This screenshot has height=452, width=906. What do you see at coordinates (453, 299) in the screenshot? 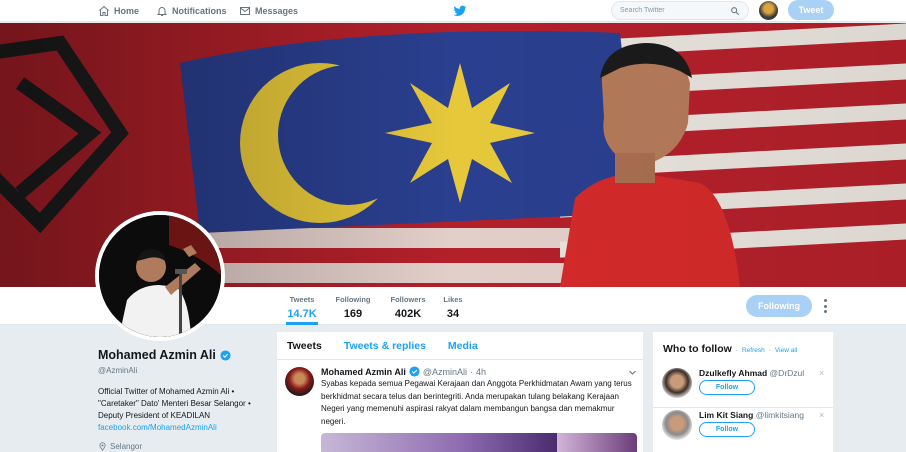
I see `stat-label: Likes` at bounding box center [453, 299].